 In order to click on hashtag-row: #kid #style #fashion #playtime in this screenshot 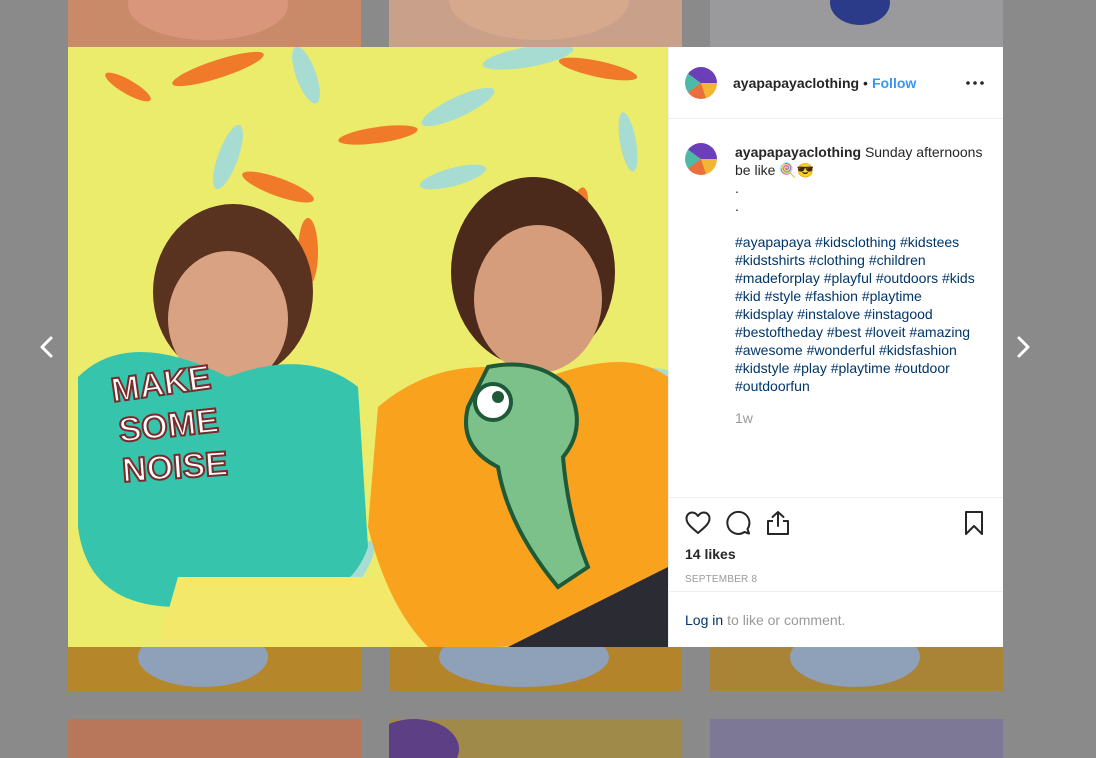, I will do `click(861, 296)`.